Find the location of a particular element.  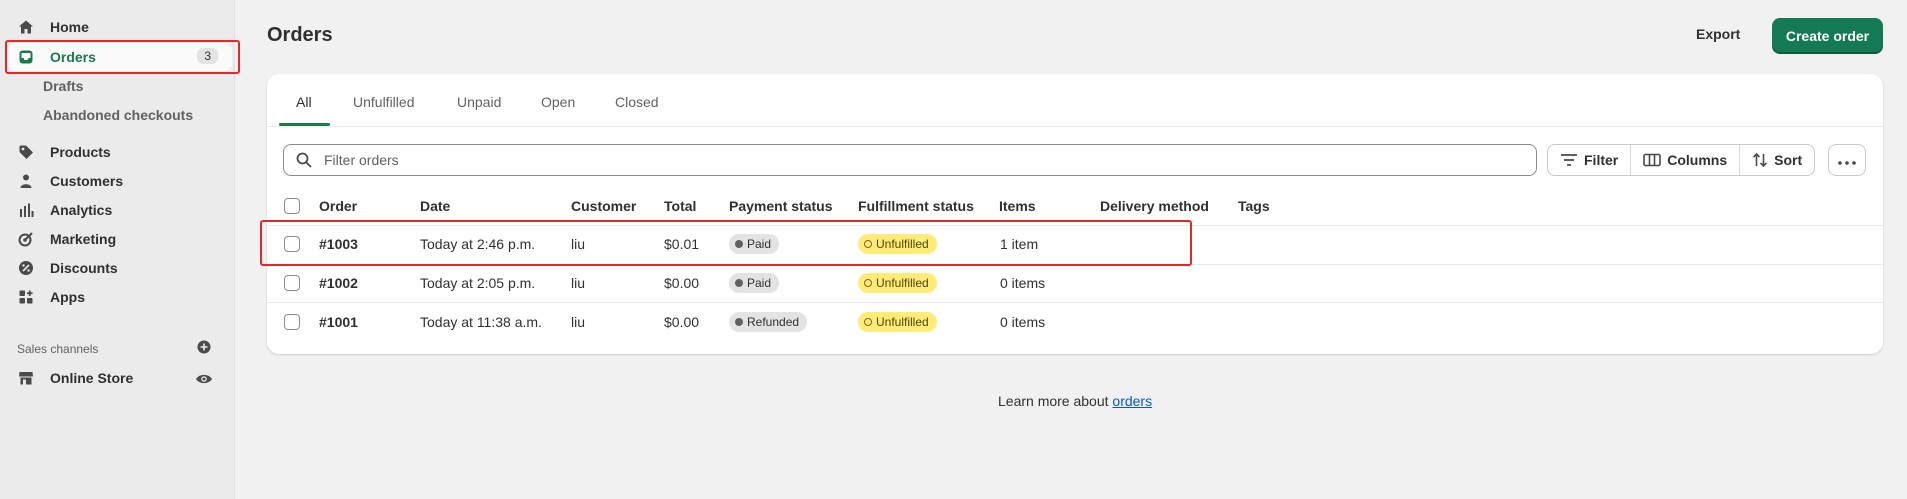

sidebar-item-customers: Customers is located at coordinates (120, 181).